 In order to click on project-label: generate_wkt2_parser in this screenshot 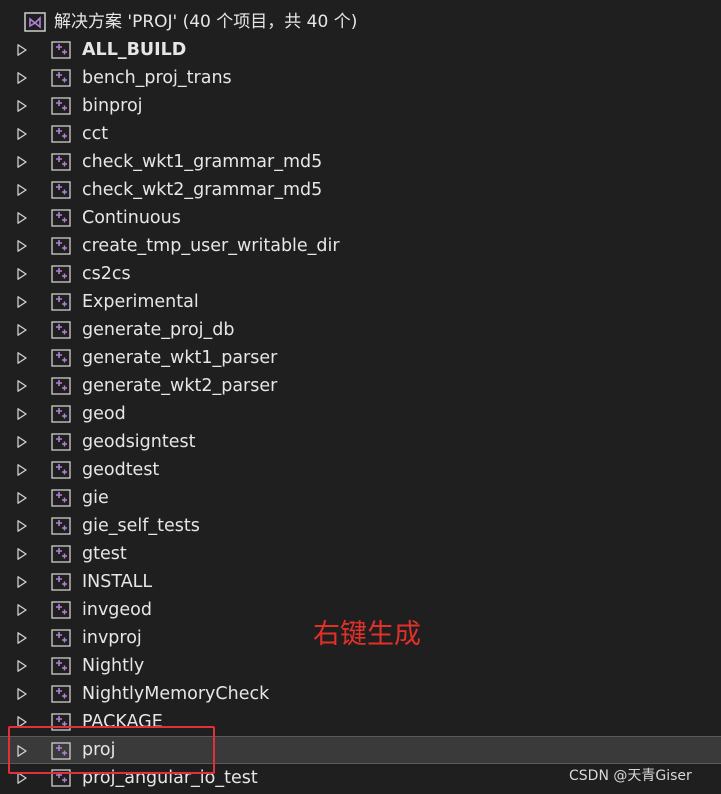, I will do `click(180, 386)`.